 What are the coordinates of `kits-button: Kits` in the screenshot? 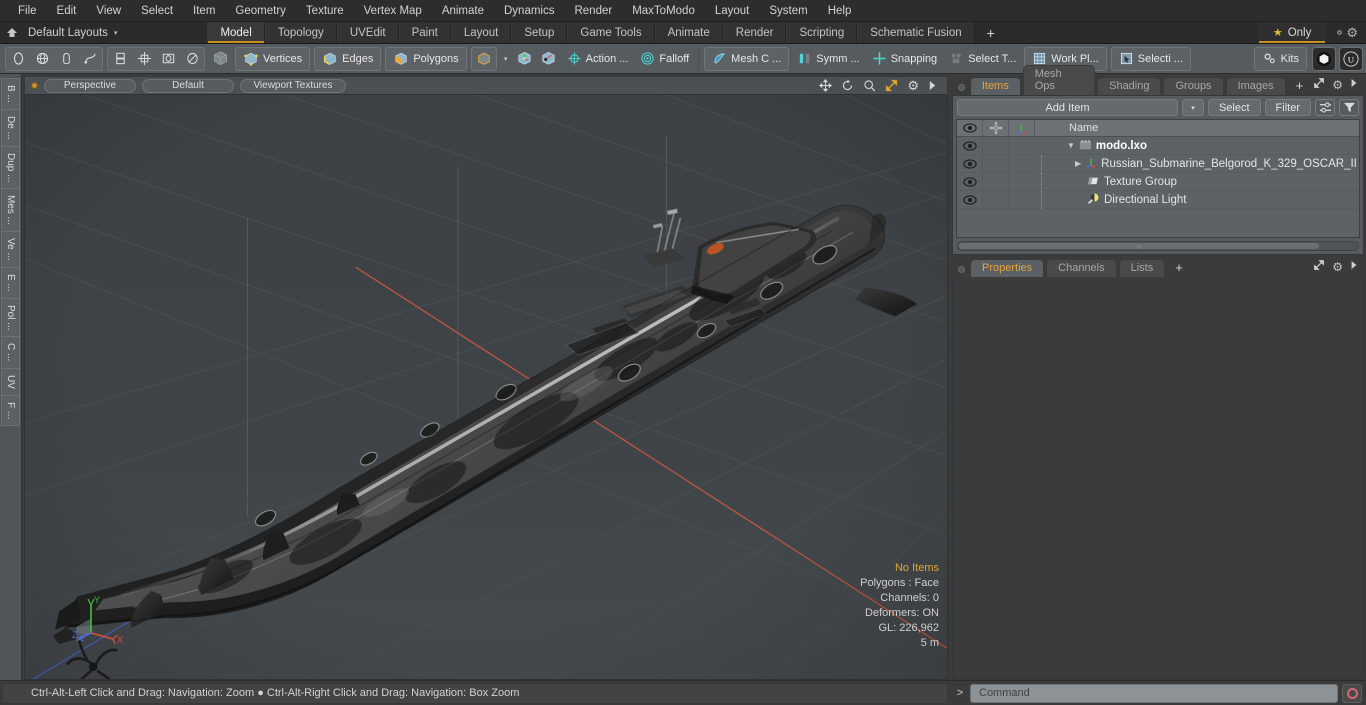 It's located at (1280, 58).